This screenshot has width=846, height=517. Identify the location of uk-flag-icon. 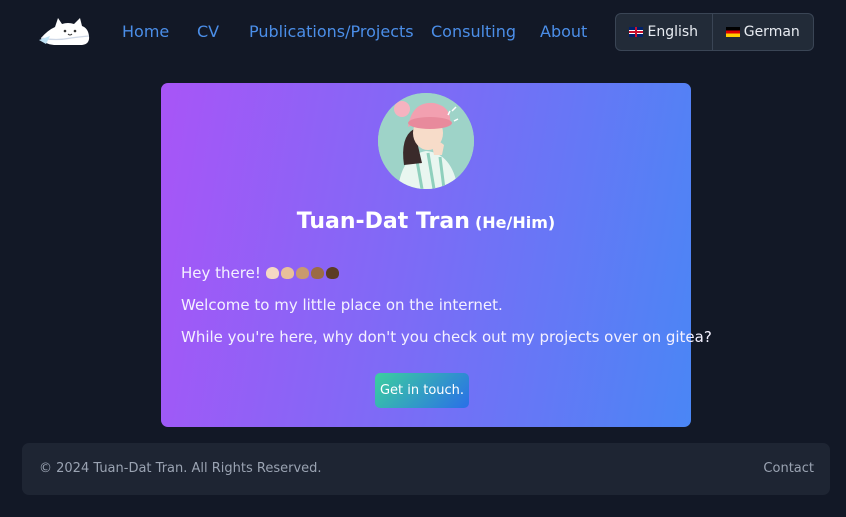
(636, 32).